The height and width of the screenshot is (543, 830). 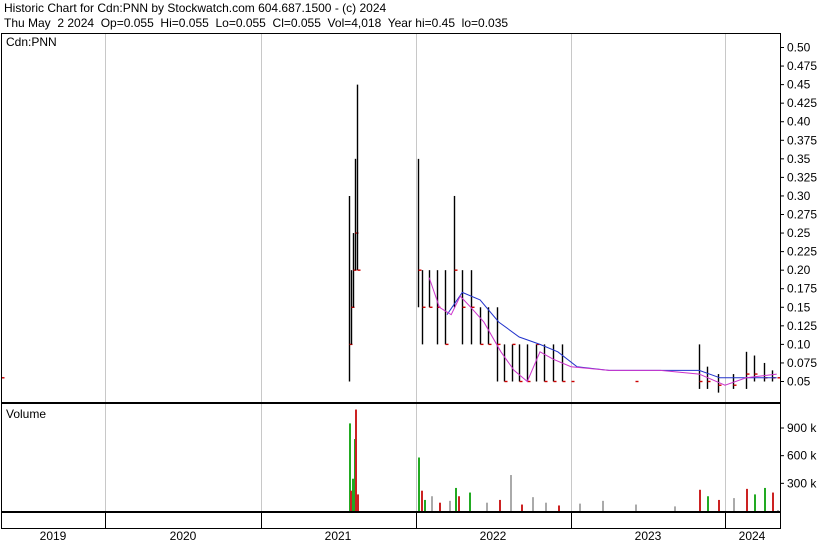 What do you see at coordinates (802, 103) in the screenshot?
I see `price-tick-label: 0.425` at bounding box center [802, 103].